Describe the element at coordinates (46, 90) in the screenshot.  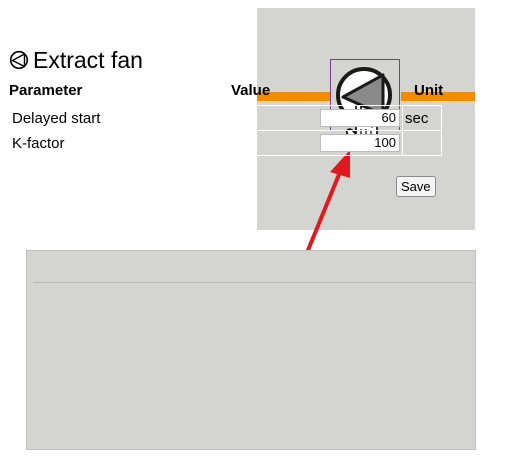
I see `column-header-parameter: Parameter` at that location.